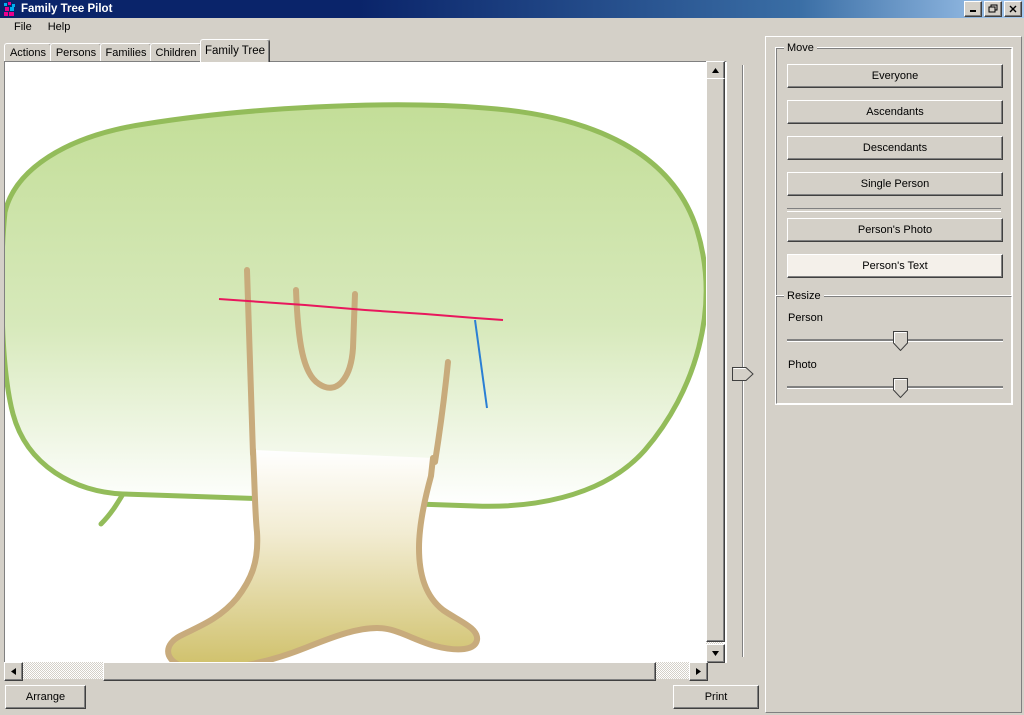  I want to click on window-controls, so click(993, 9).